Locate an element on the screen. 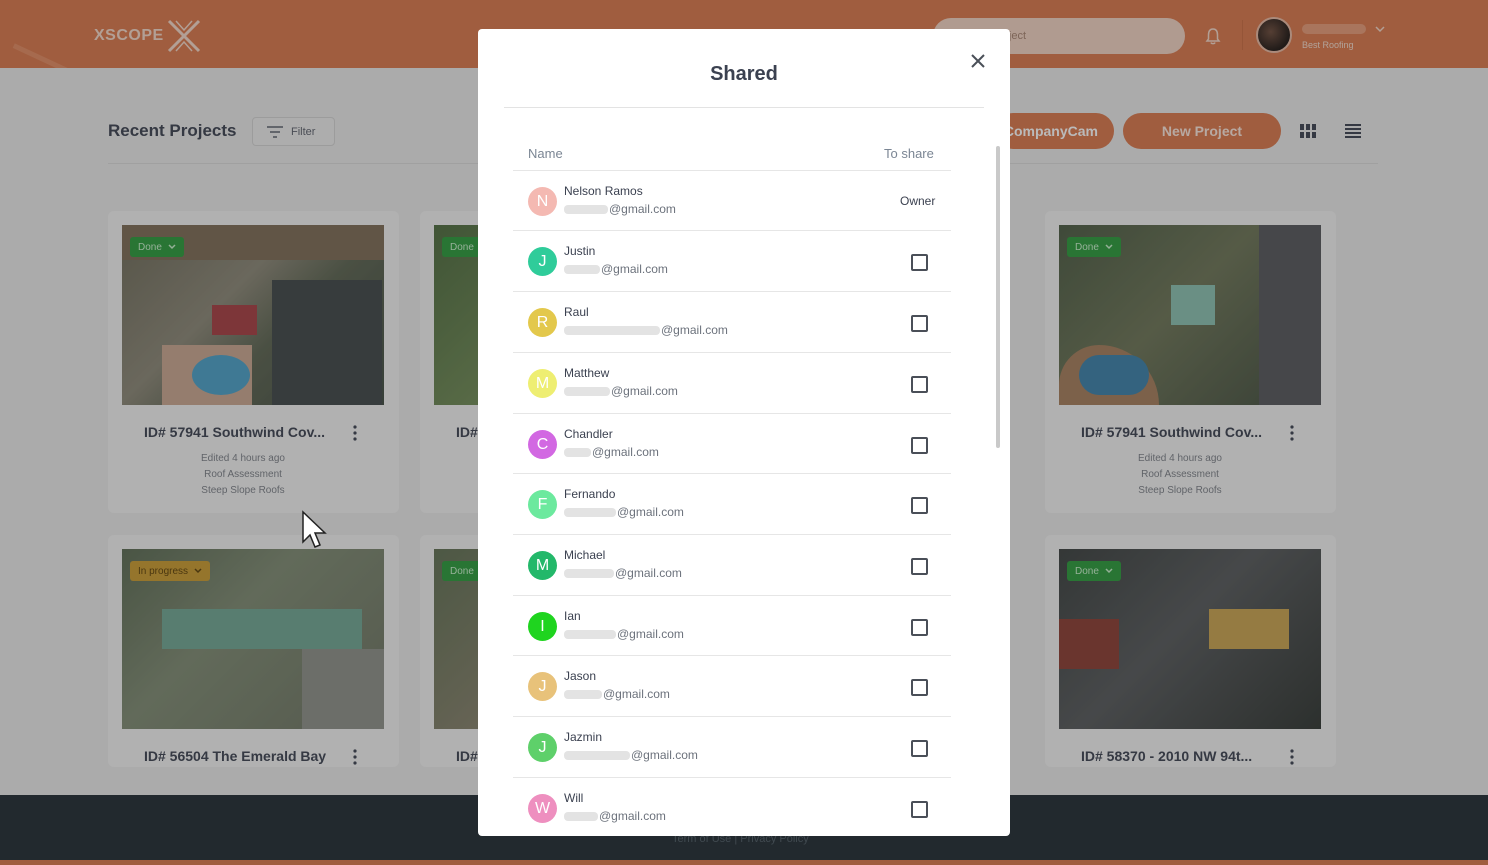 This screenshot has height=865, width=1488. avatar: C is located at coordinates (542, 444).